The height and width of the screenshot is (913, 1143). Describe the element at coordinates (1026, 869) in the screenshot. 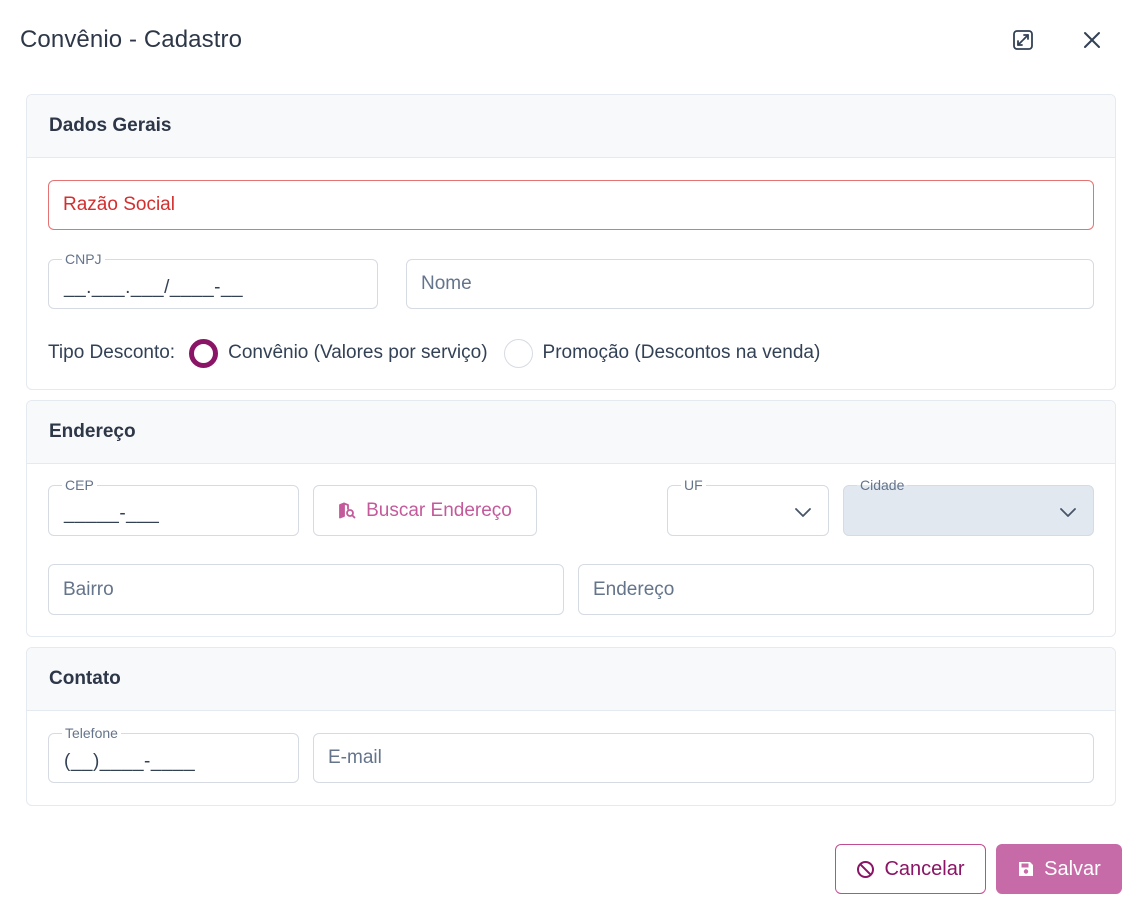

I see `floppy-disk-icon` at that location.